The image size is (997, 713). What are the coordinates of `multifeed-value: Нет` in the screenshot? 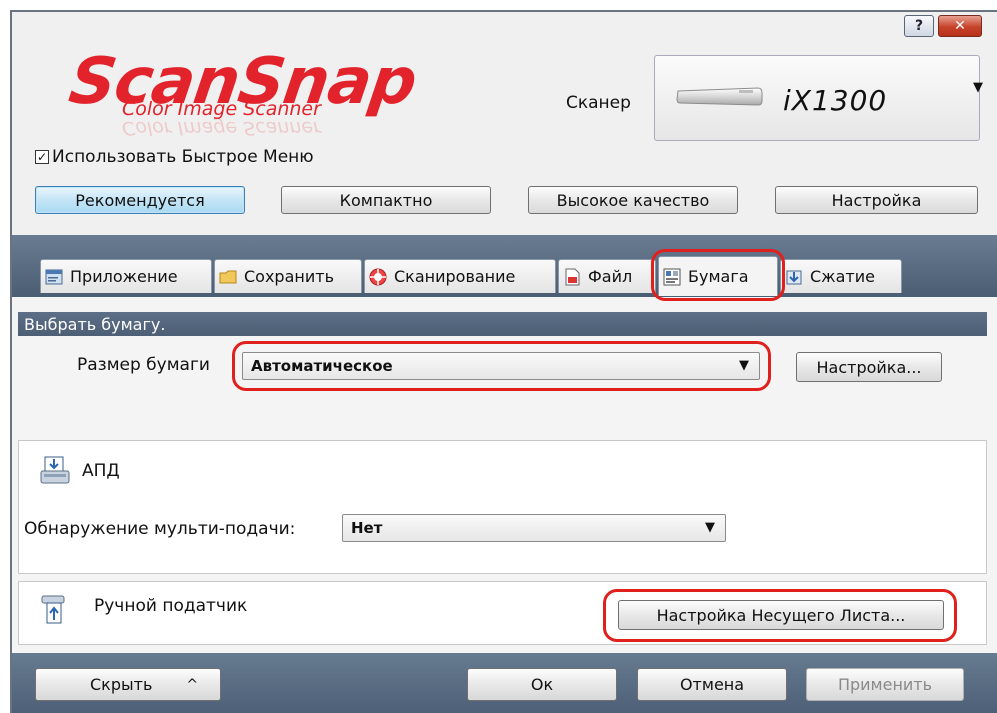 It's located at (367, 528).